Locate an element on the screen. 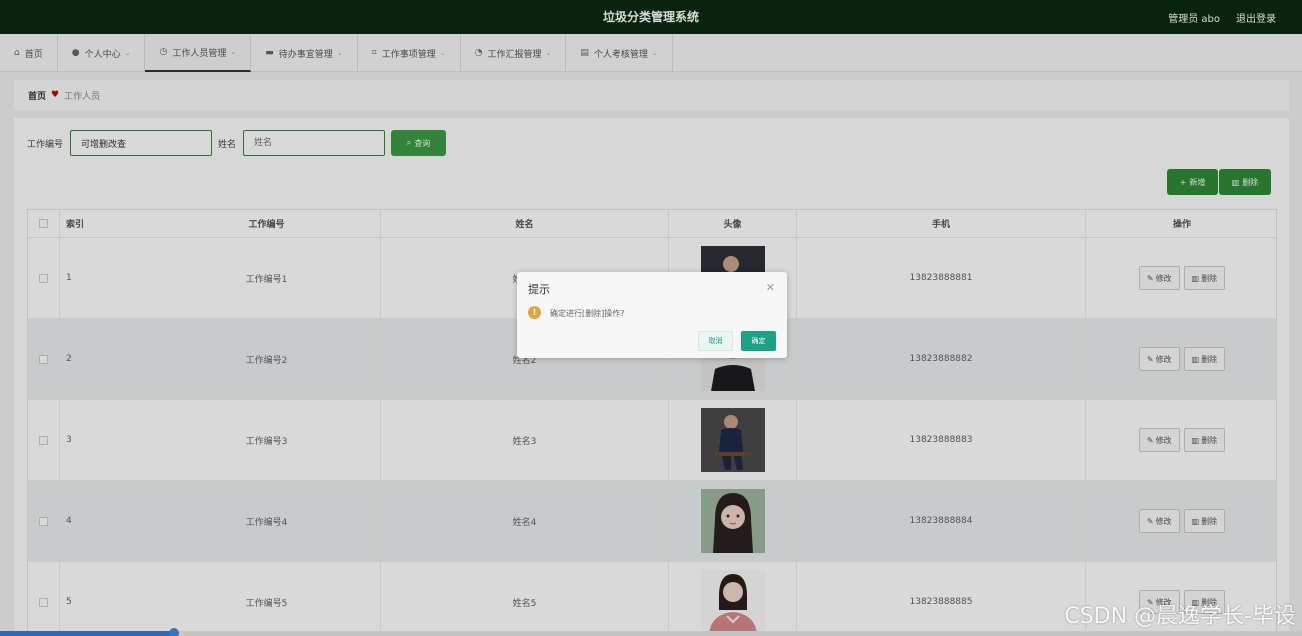 The image size is (1302, 636). watermark: CSDN @晨逸学长-毕设 is located at coordinates (1180, 616).